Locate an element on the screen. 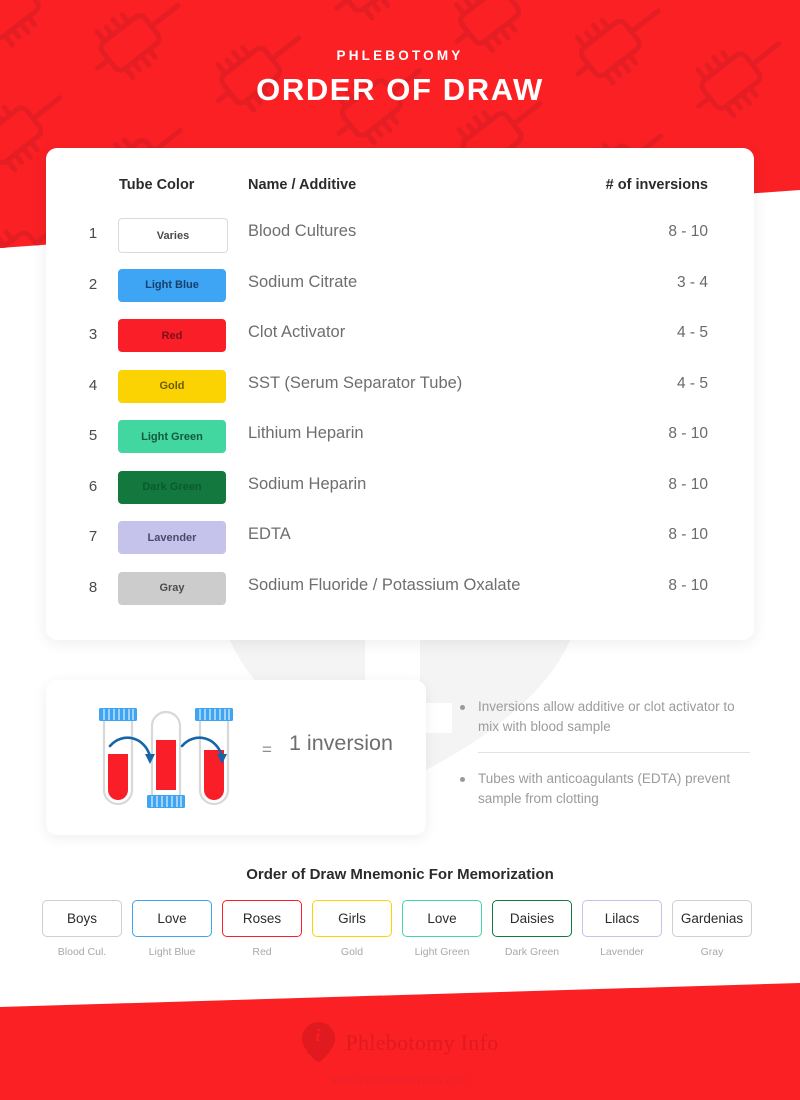 The height and width of the screenshot is (1100, 800). row-name-additive: Clot Activator is located at coordinates (297, 332).